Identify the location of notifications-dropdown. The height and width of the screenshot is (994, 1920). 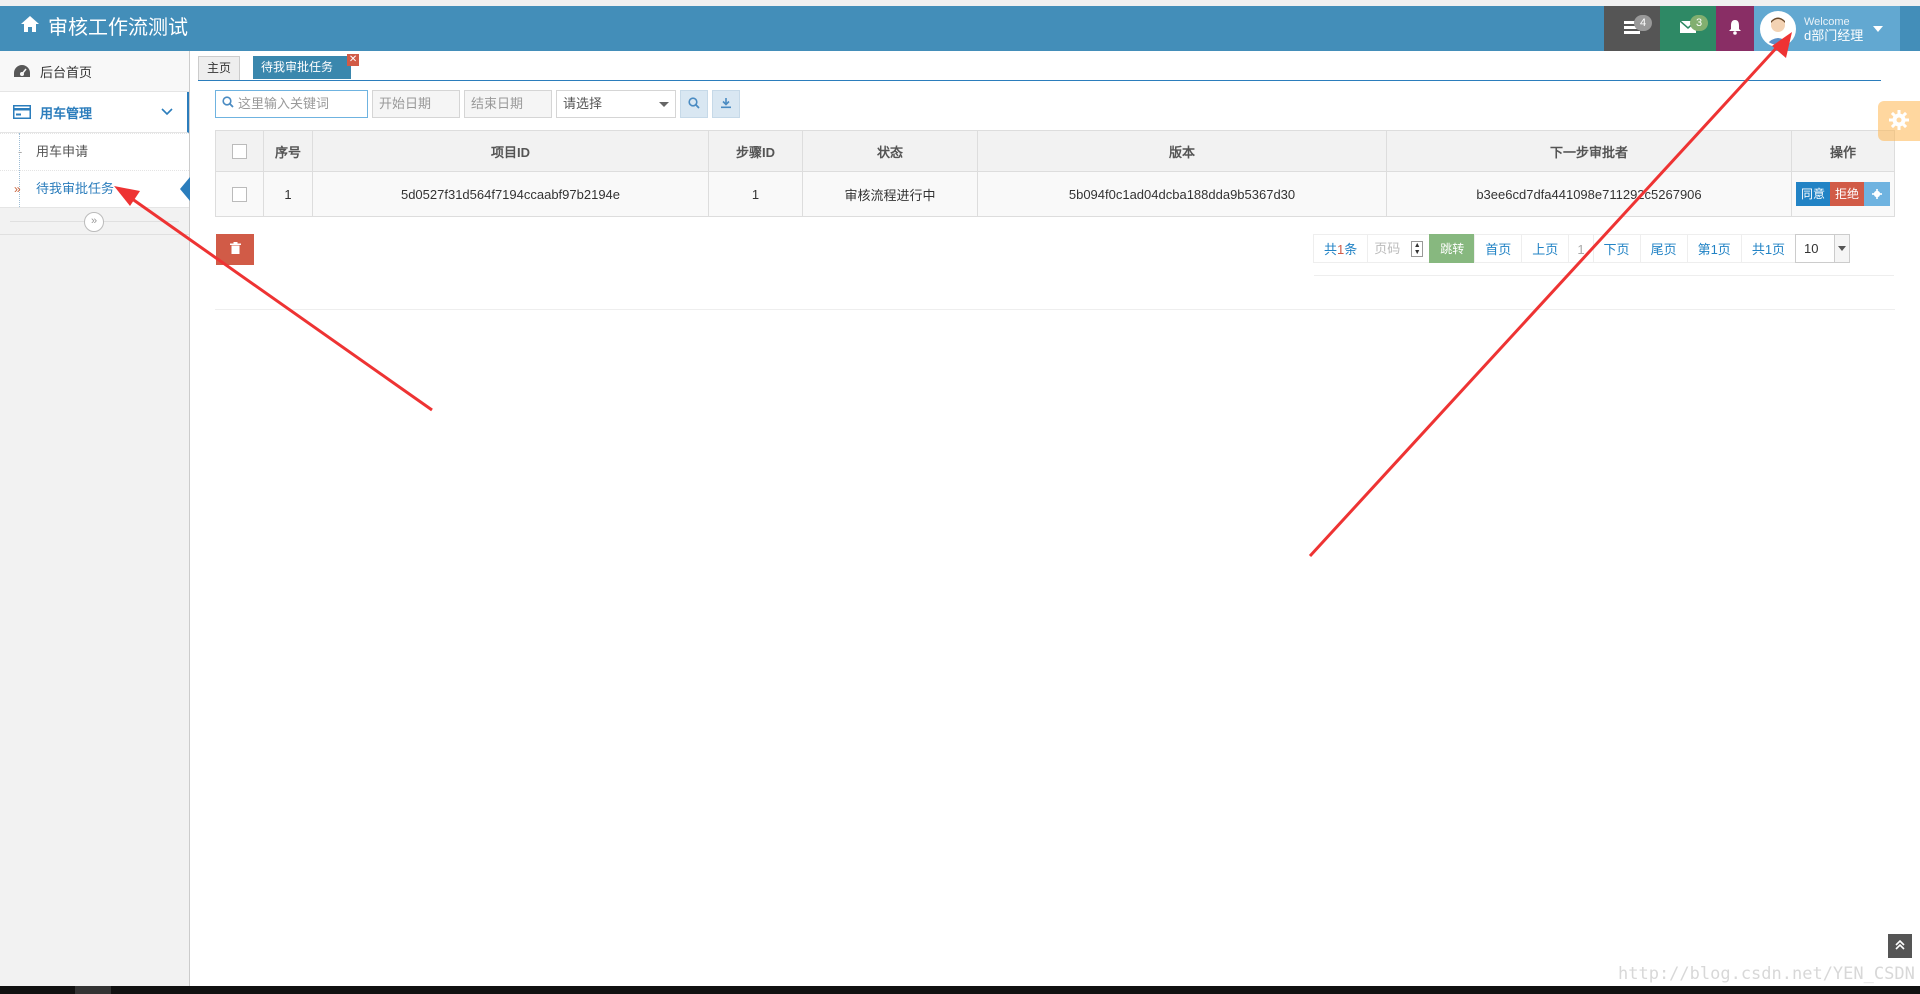
(1735, 28).